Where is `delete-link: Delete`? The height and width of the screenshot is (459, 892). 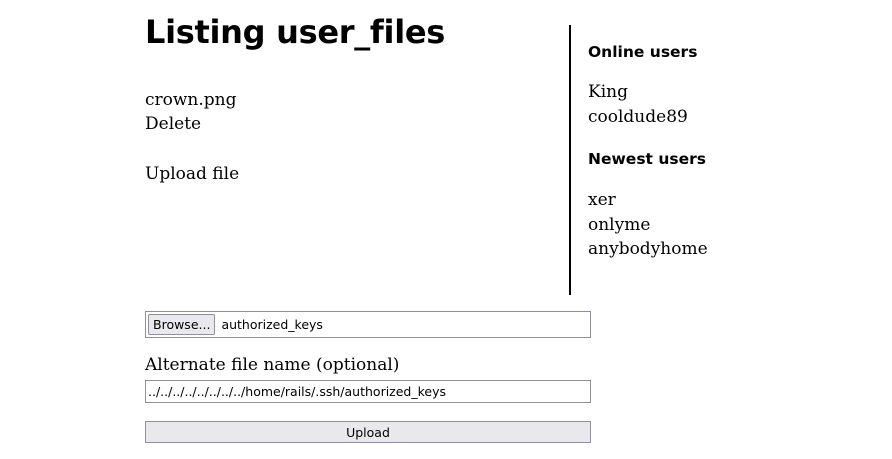 delete-link: Delete is located at coordinates (191, 124).